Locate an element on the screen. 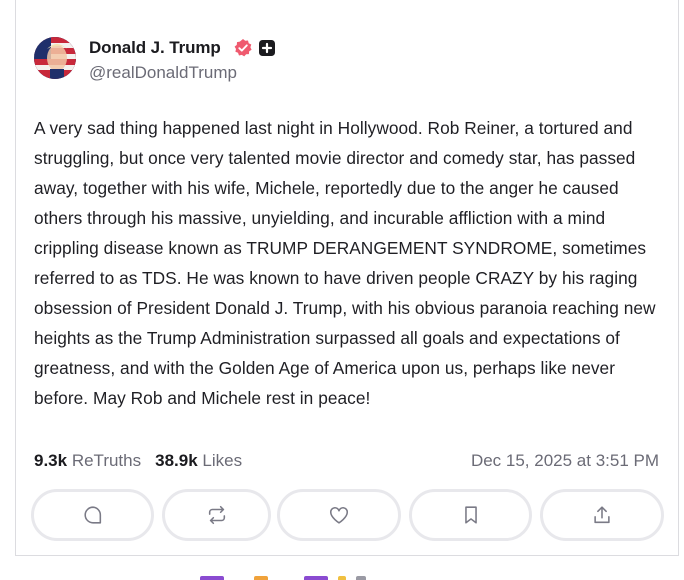 Image resolution: width=684 pixels, height=580 pixels. reply-icon is located at coordinates (92, 515).